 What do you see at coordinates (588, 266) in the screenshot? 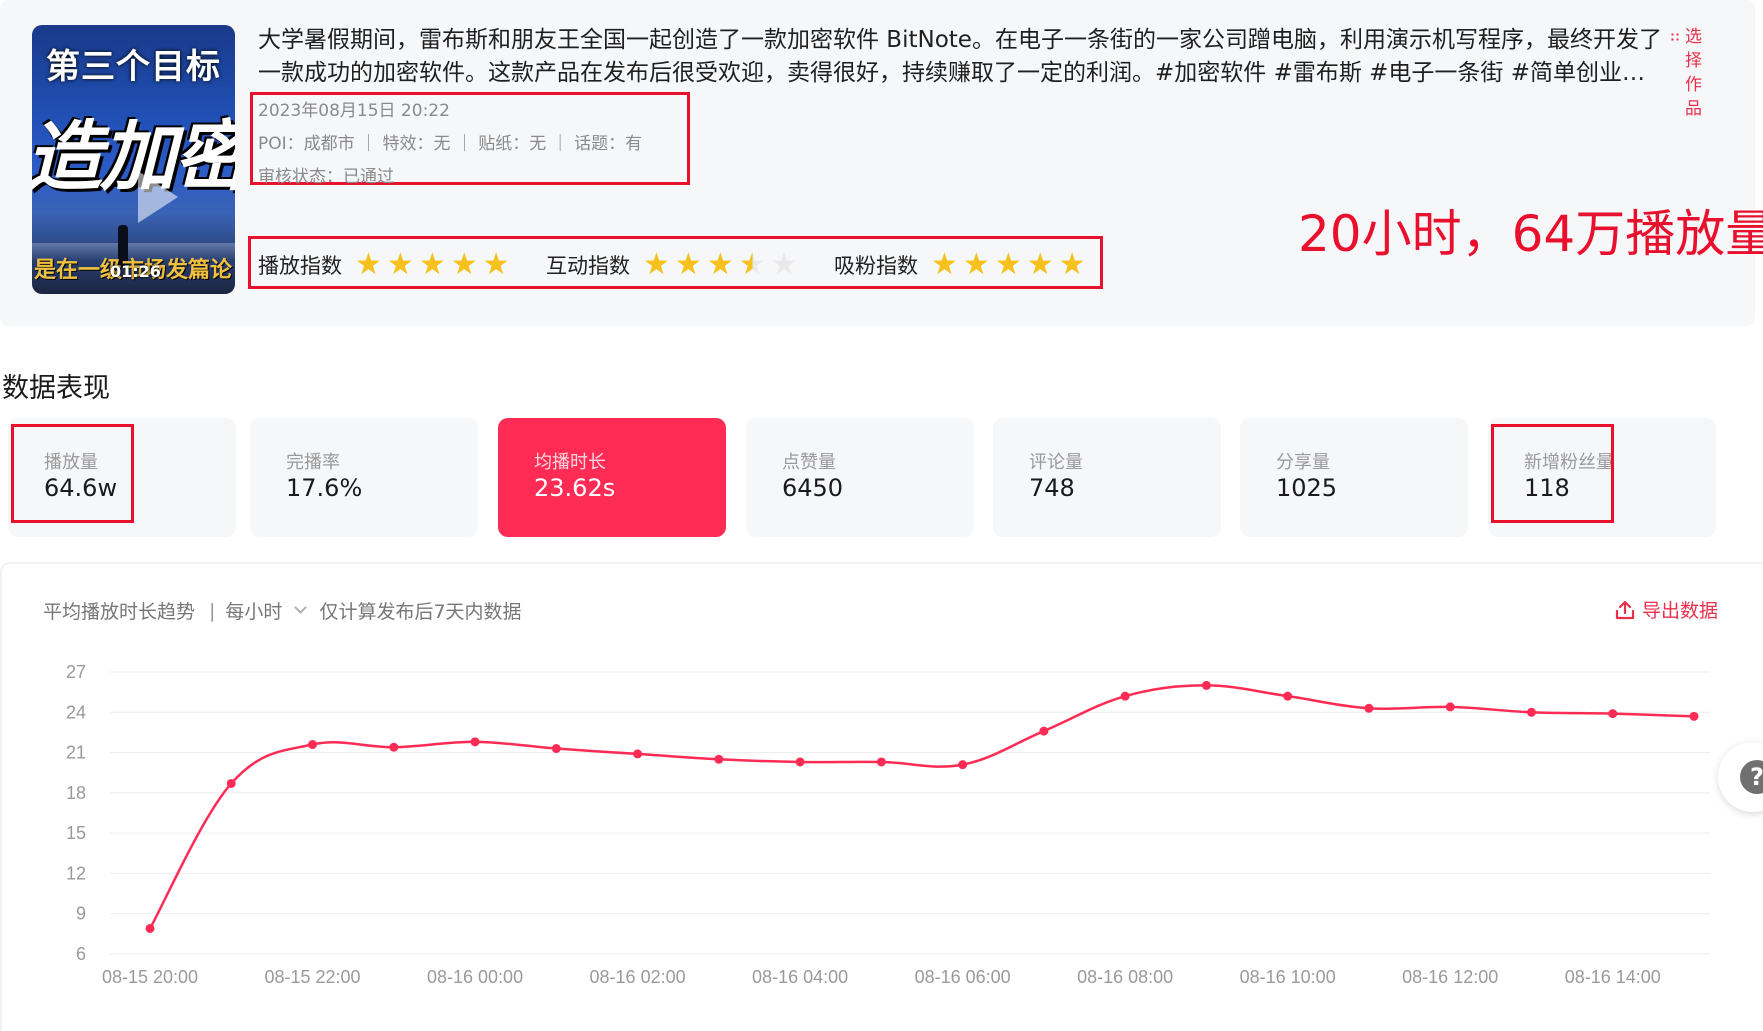
I see `interaction-index-label: 互动指数` at bounding box center [588, 266].